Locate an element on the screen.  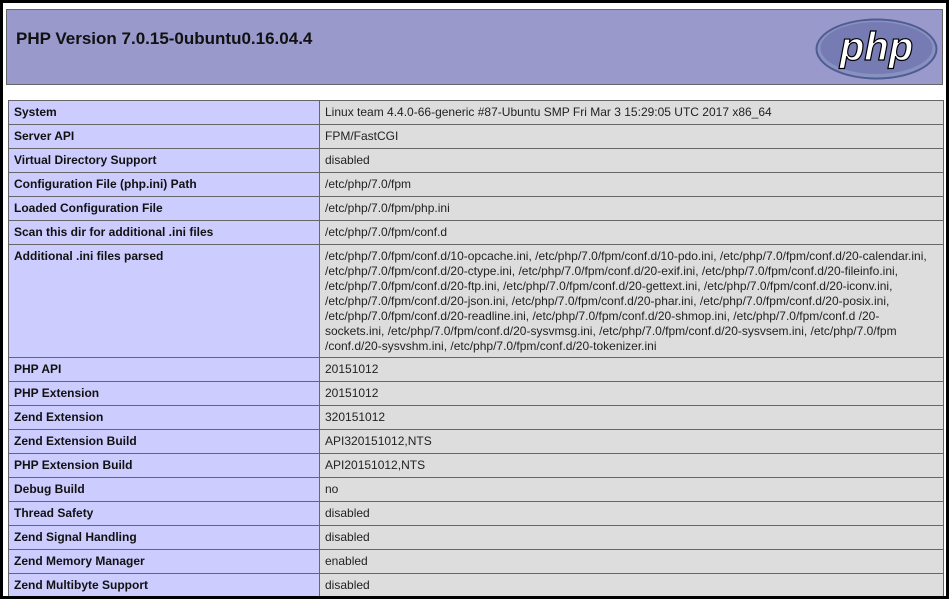
row-key: Virtual Directory Support is located at coordinates (164, 160).